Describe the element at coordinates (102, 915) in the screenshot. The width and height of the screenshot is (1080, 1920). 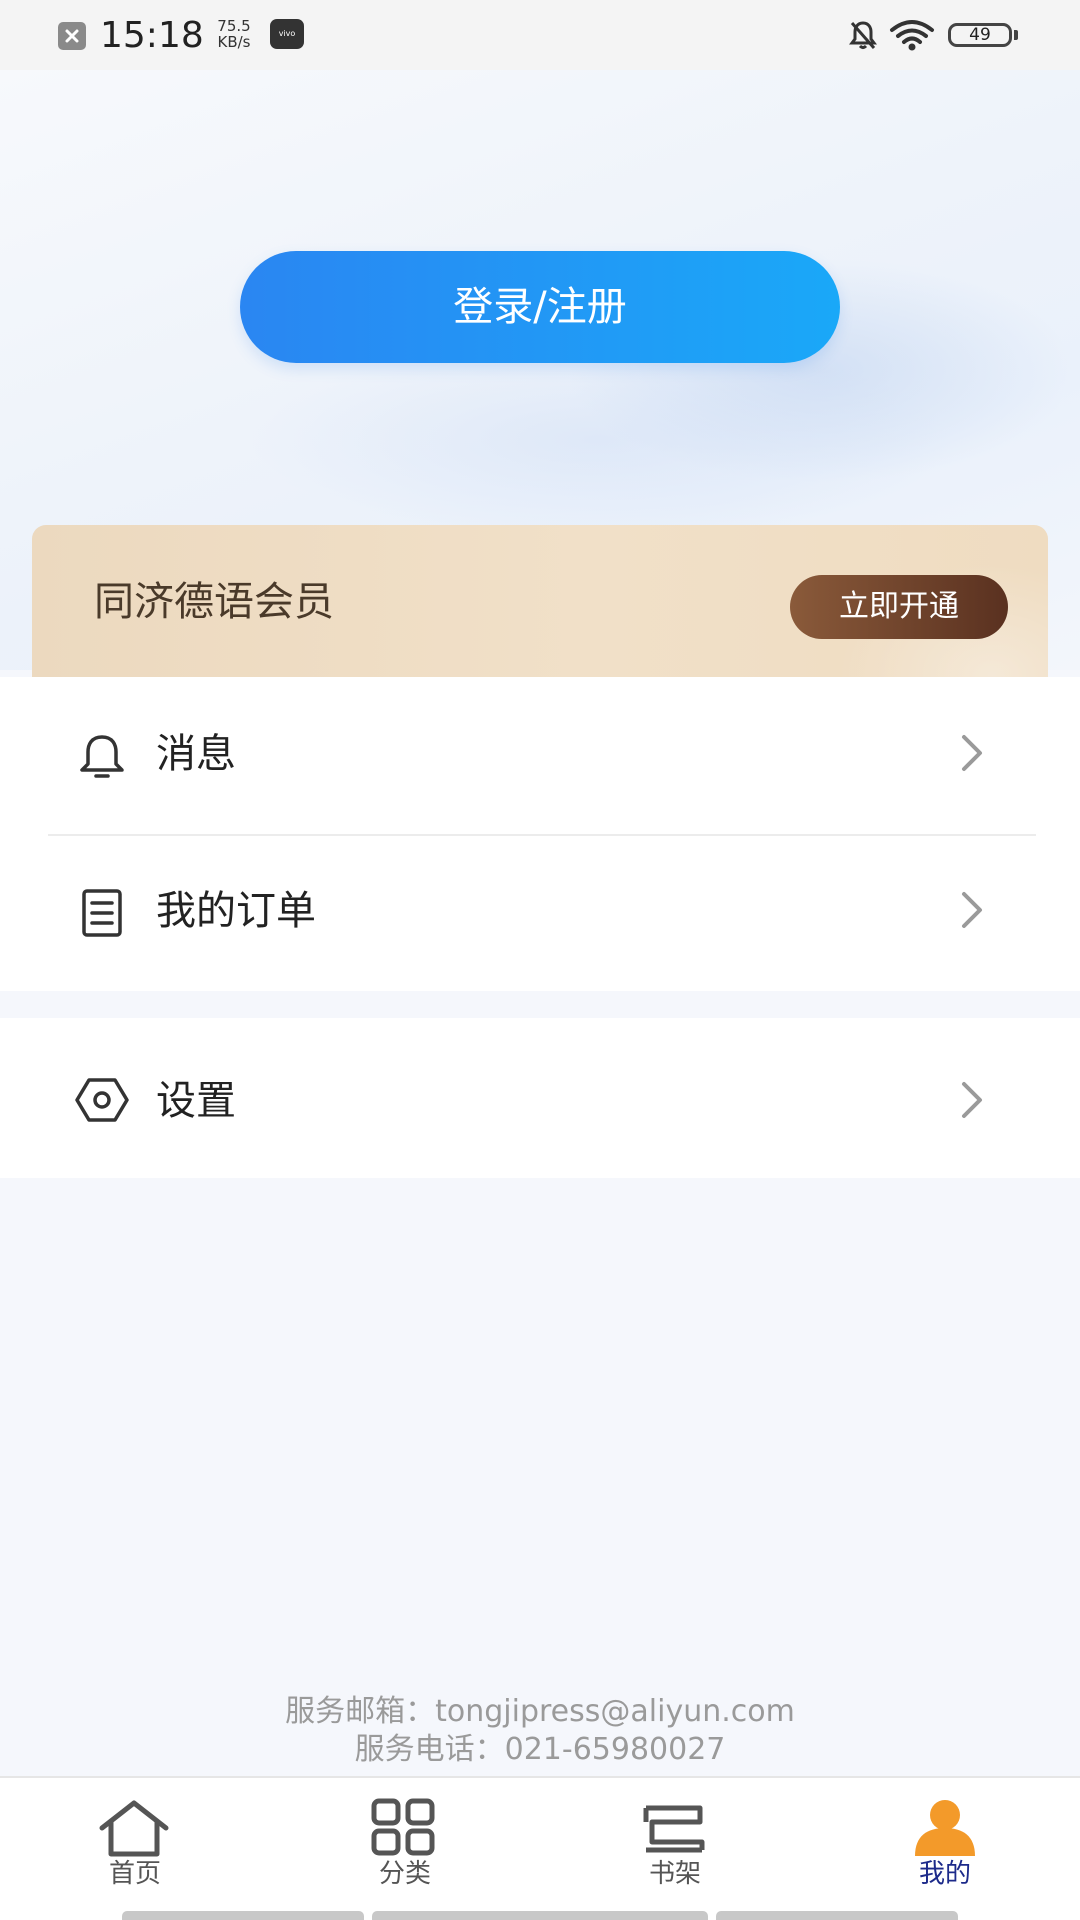
I see `receipt-icon` at that location.